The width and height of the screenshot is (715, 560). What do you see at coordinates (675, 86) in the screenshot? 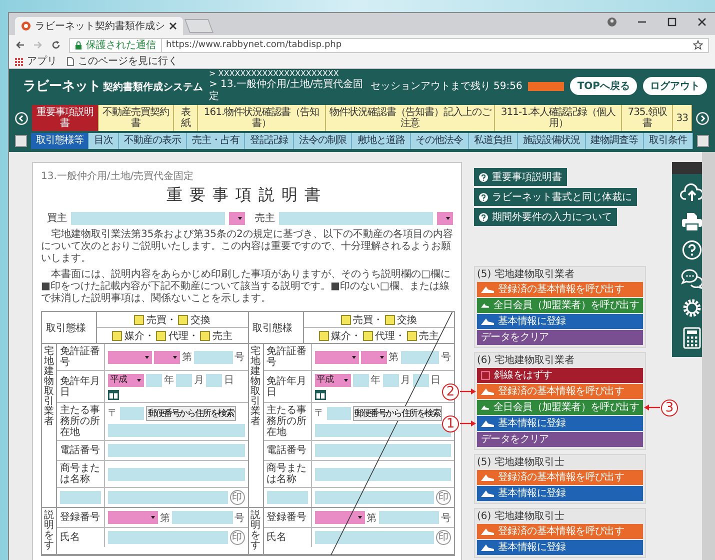
I see `header-button: ログアウト` at bounding box center [675, 86].